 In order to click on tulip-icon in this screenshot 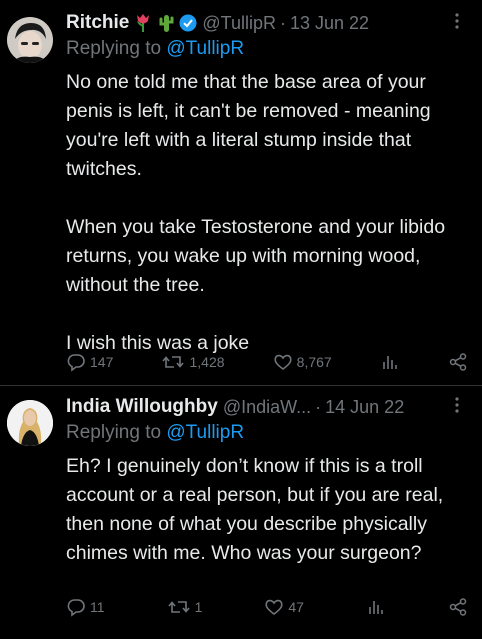, I will do `click(143, 23)`.